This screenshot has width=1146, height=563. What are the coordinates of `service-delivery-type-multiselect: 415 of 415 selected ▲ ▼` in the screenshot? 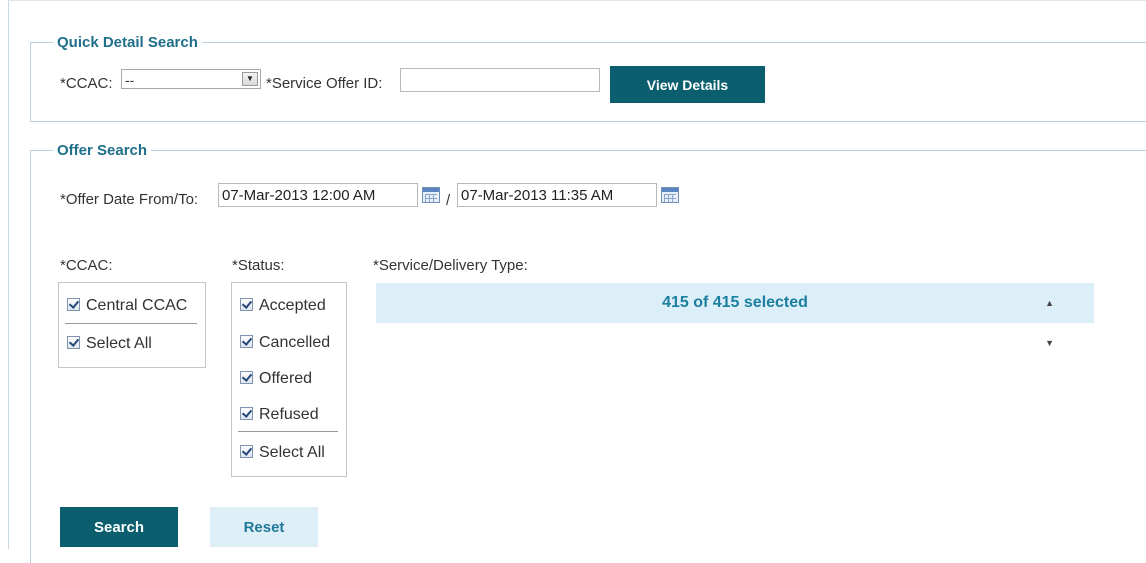 It's located at (735, 315).